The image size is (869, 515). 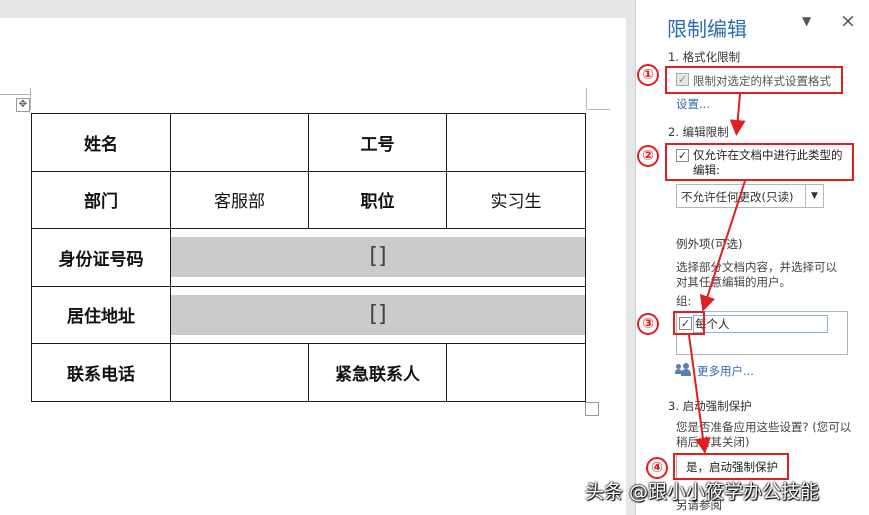 What do you see at coordinates (848, 21) in the screenshot?
I see `close-icon: ×` at bounding box center [848, 21].